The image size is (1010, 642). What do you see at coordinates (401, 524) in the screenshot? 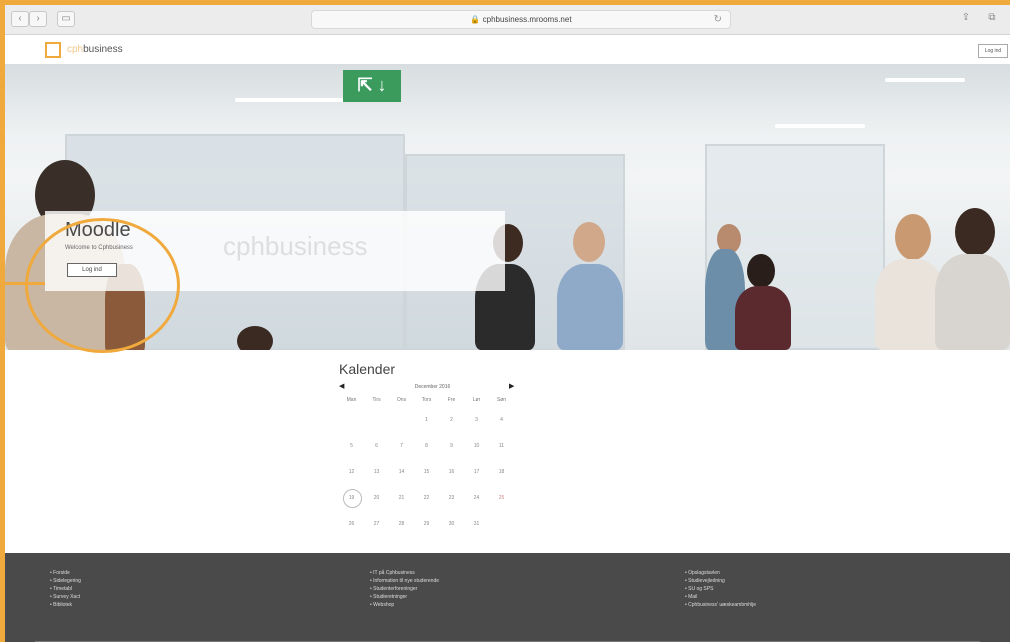
I see `calendar-day: 28` at bounding box center [401, 524].